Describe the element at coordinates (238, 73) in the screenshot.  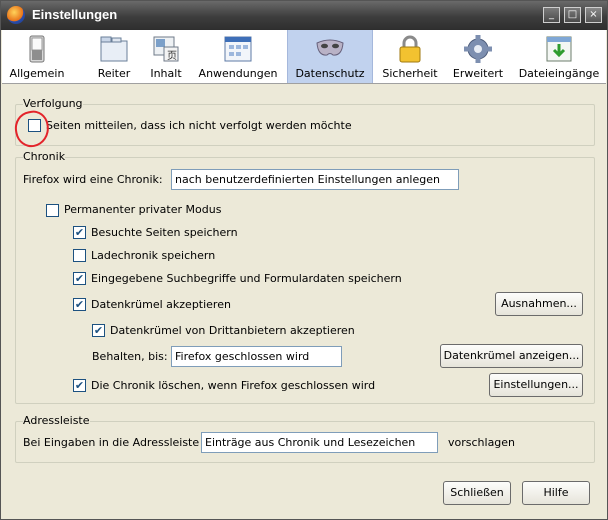
I see `tab-label: Anwendungen` at that location.